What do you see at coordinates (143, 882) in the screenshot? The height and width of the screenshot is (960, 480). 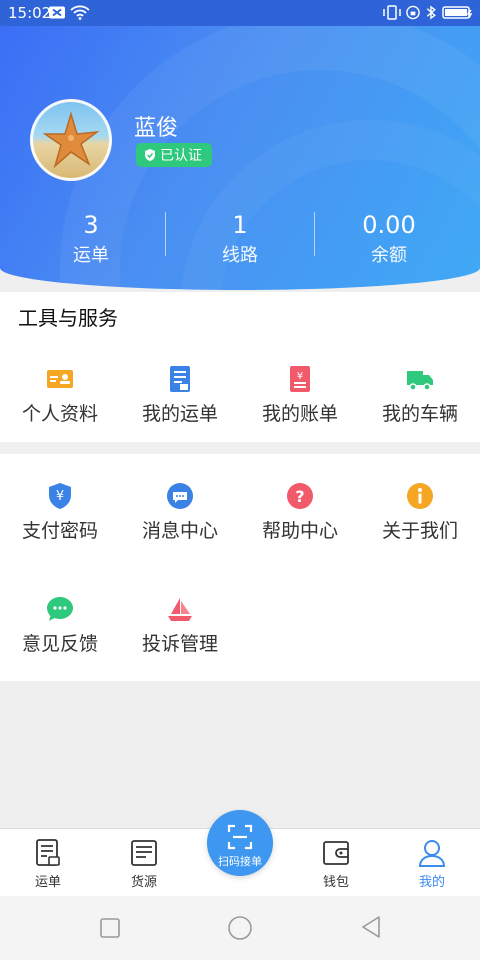 I see `nav-label: 货源` at bounding box center [143, 882].